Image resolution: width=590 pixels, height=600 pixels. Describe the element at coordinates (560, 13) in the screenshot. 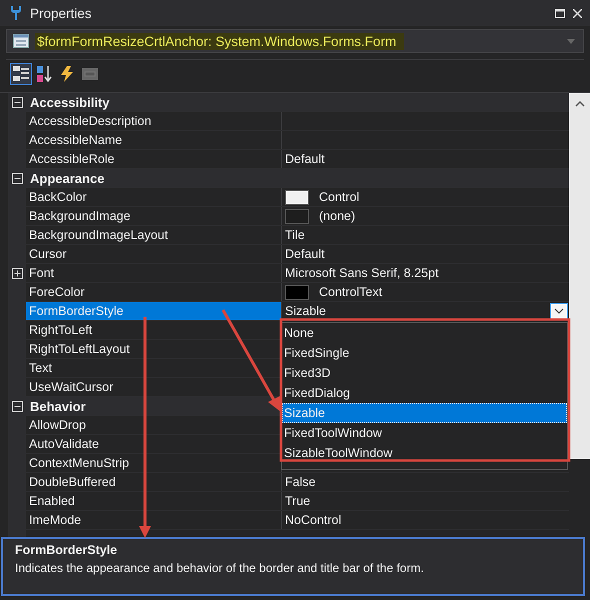

I see `maximize-icon` at that location.